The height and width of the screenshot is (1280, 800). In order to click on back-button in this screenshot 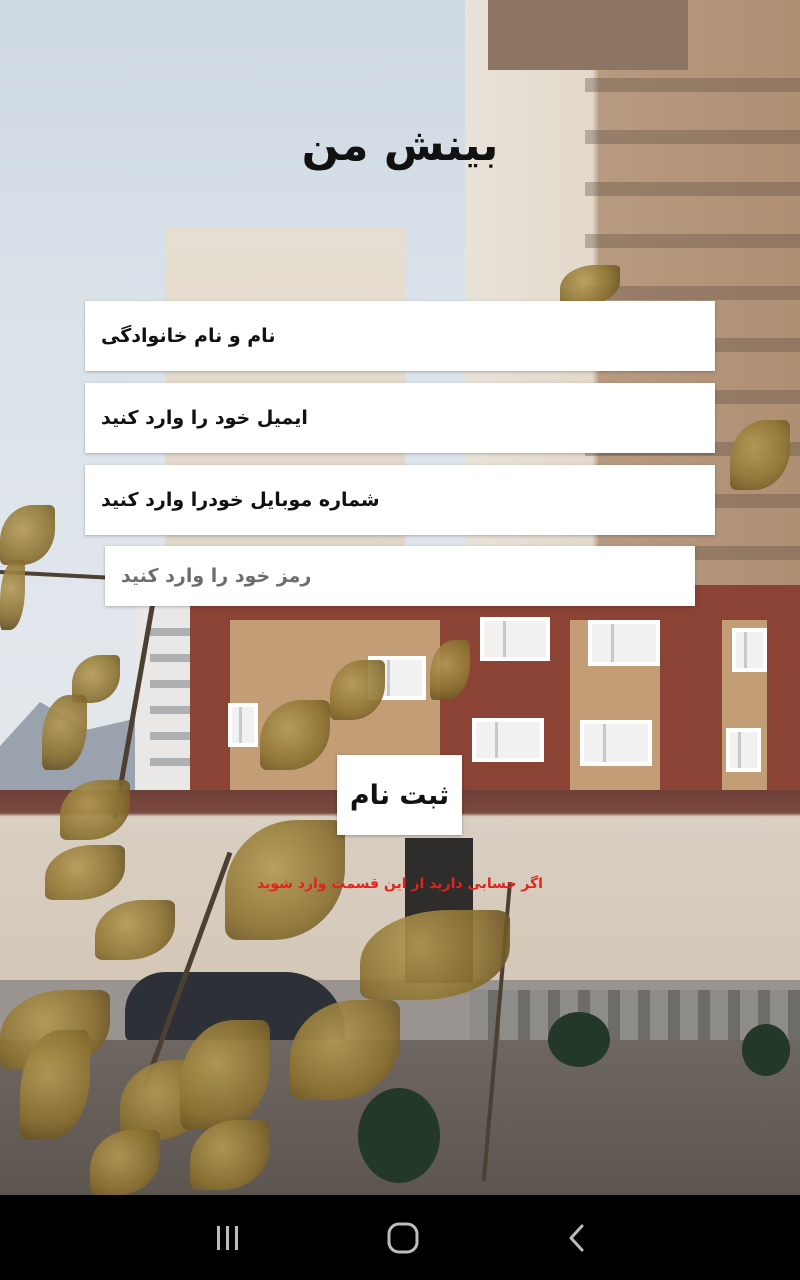, I will do `click(578, 1237)`.